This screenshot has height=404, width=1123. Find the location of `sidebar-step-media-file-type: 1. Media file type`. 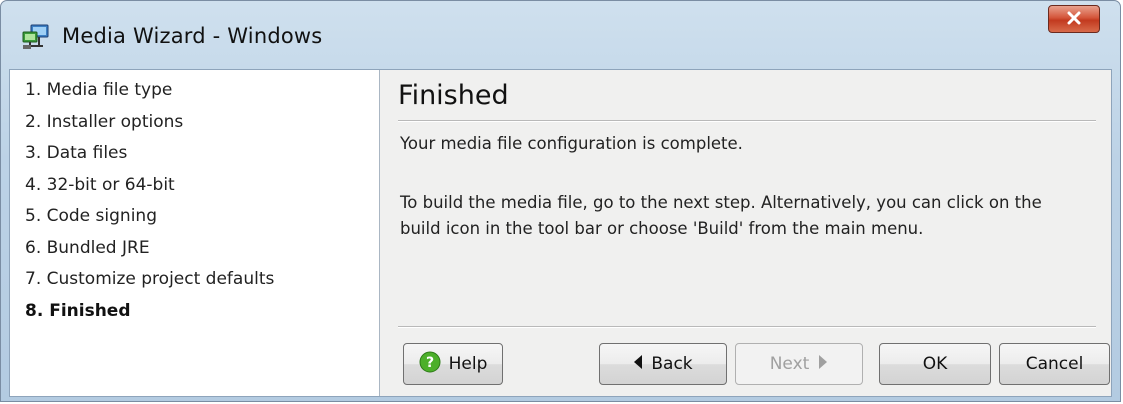

sidebar-step-media-file-type: 1. Media file type is located at coordinates (194, 93).